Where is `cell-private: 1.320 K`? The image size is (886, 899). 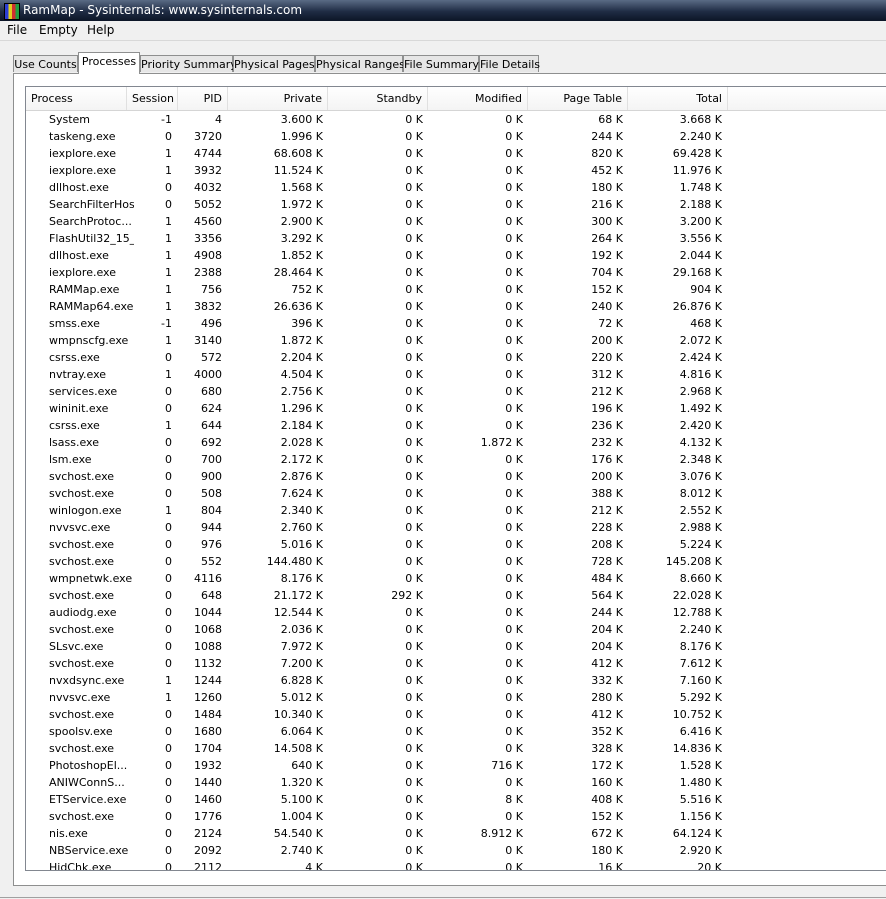
cell-private: 1.320 K is located at coordinates (301, 782).